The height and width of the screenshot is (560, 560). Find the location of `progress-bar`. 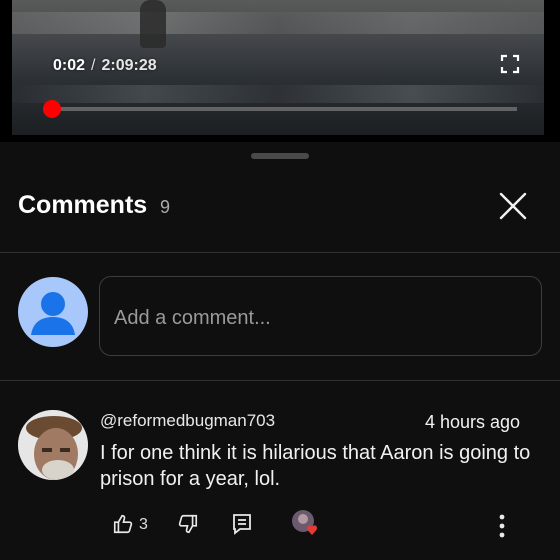

progress-bar is located at coordinates (280, 109).